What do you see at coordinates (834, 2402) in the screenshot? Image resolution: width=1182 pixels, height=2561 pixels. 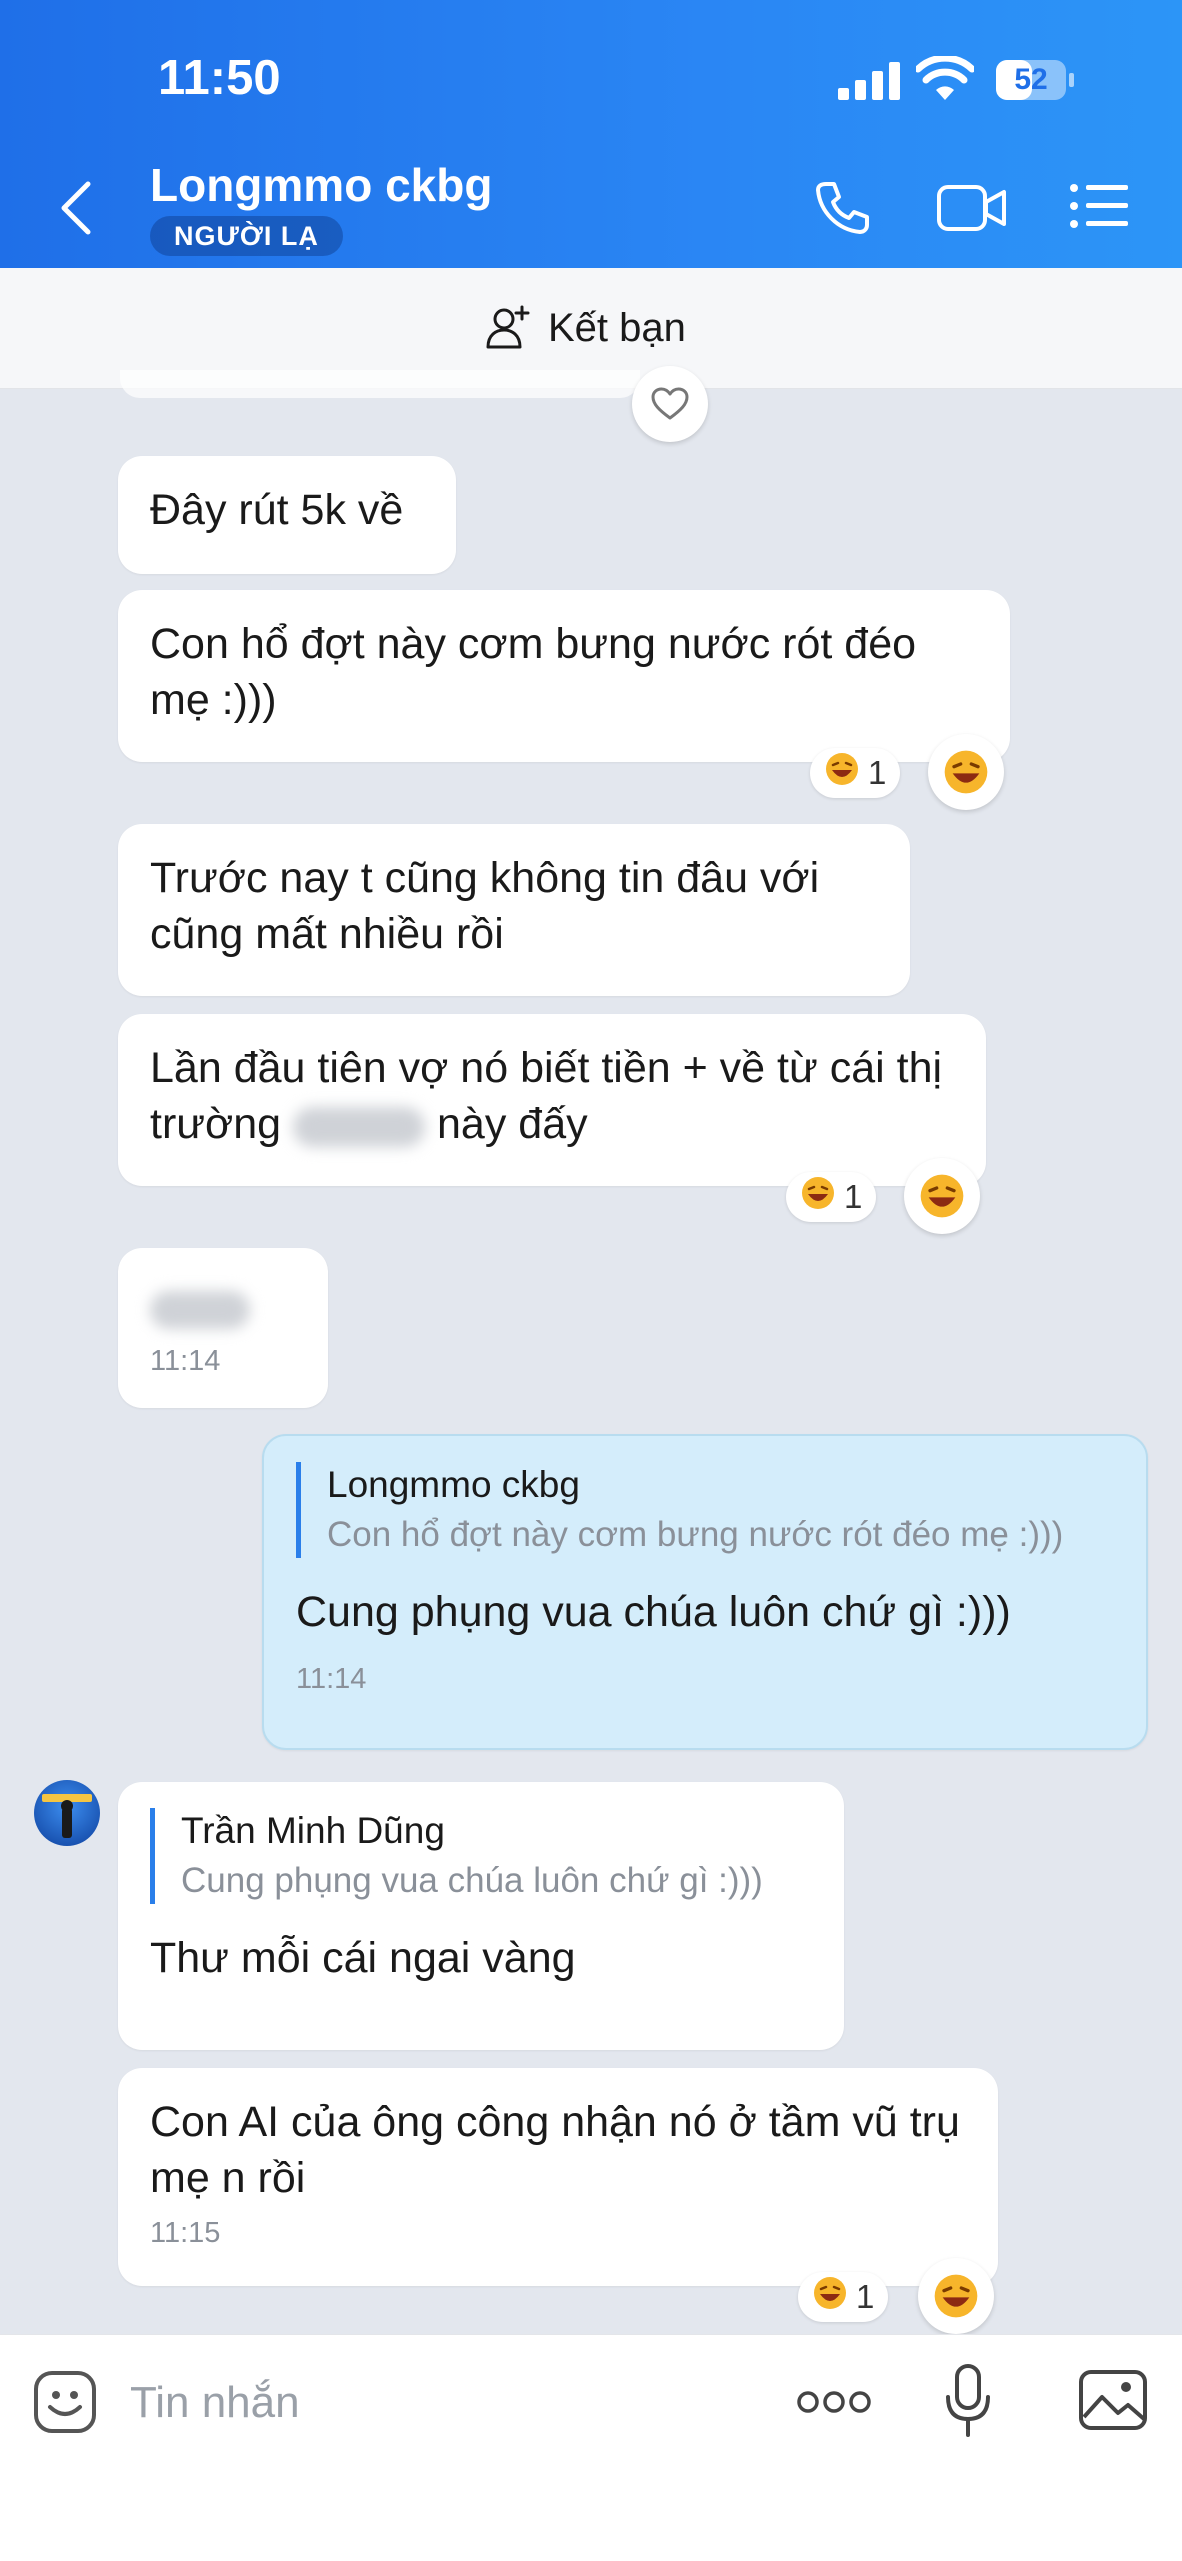 I see `more-options-icon` at bounding box center [834, 2402].